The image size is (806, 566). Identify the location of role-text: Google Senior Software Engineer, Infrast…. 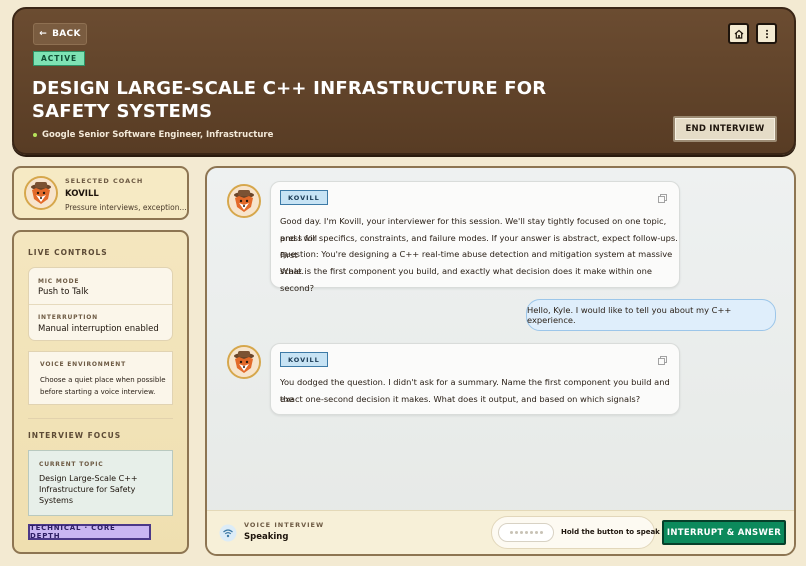
(158, 135).